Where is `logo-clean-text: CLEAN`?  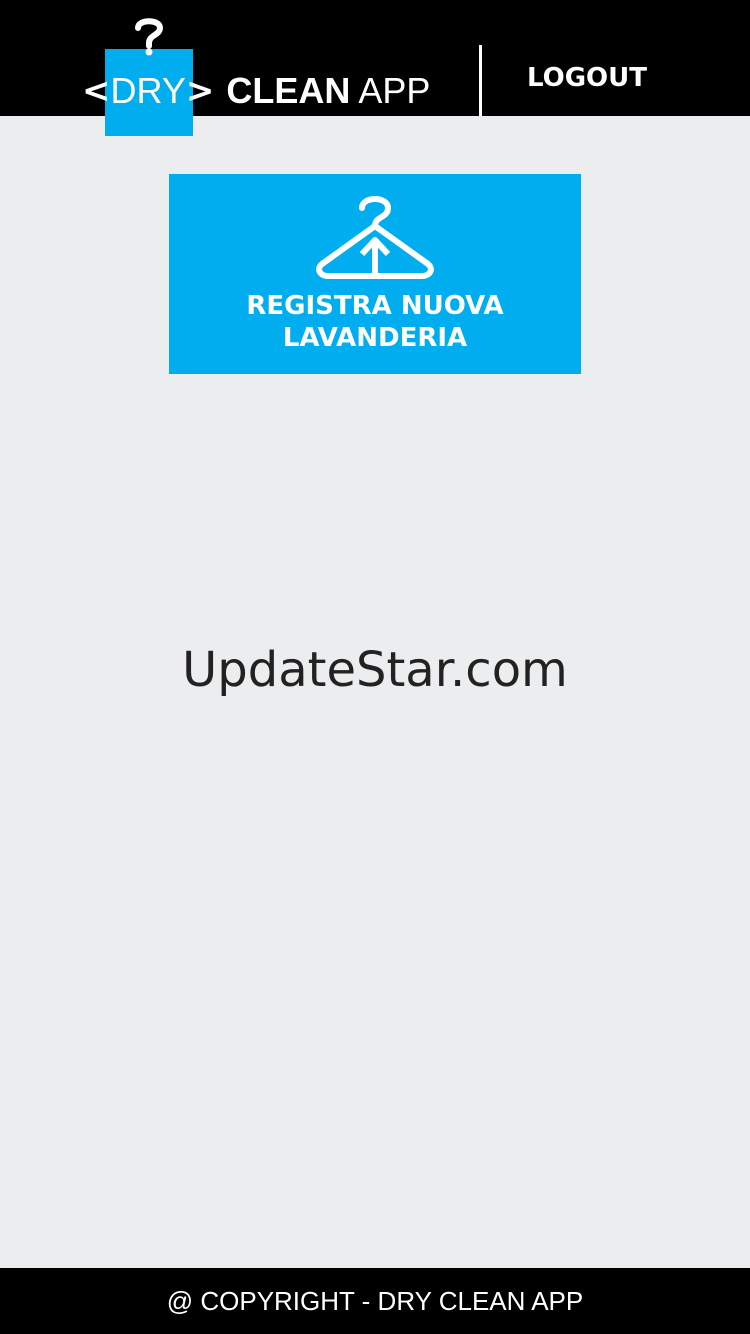 logo-clean-text: CLEAN is located at coordinates (288, 90).